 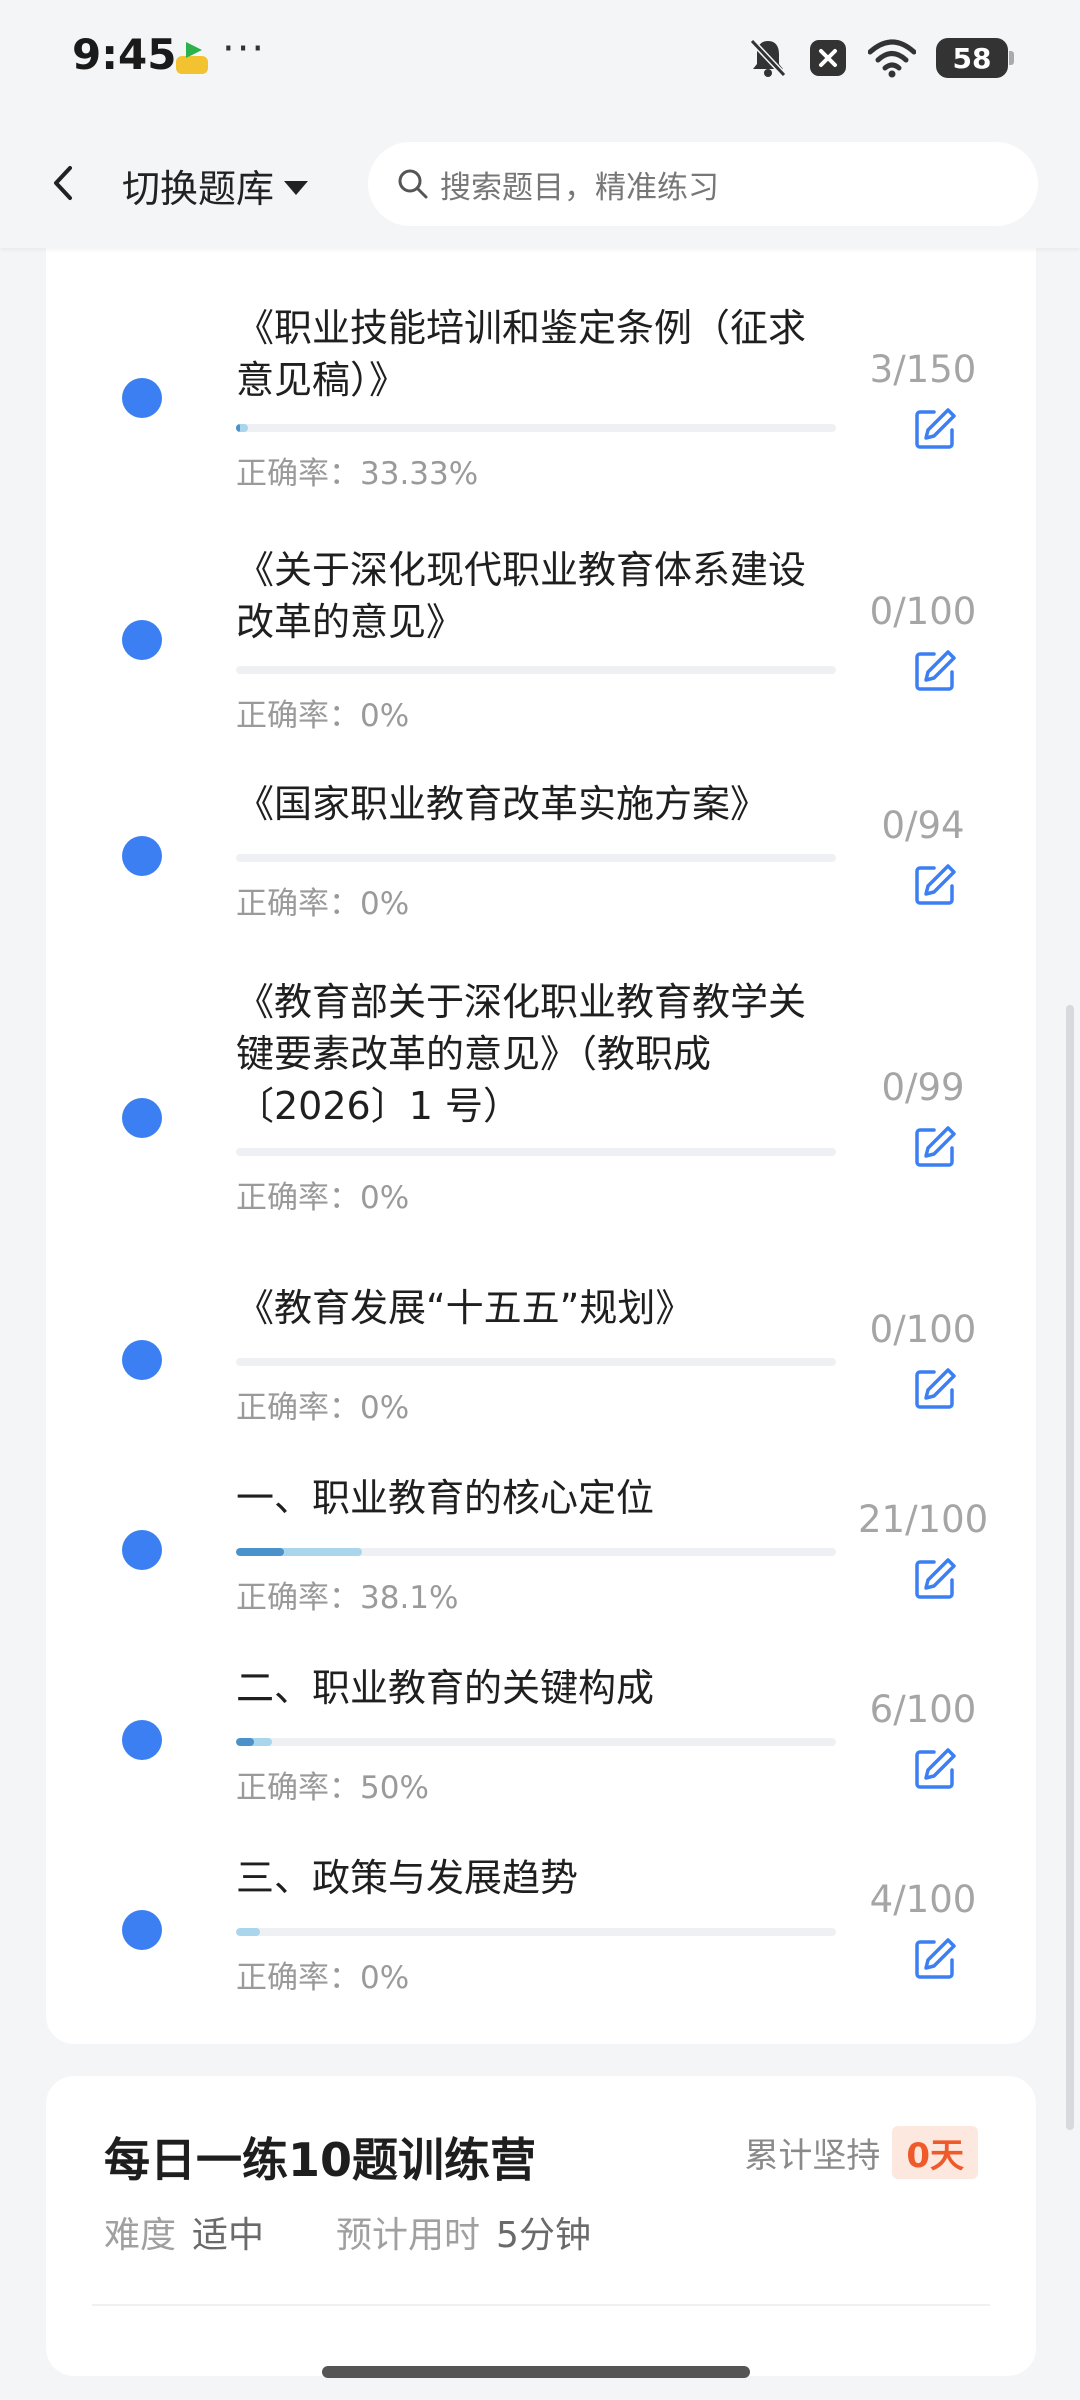 What do you see at coordinates (923, 1519) in the screenshot?
I see `question-count: 21/100` at bounding box center [923, 1519].